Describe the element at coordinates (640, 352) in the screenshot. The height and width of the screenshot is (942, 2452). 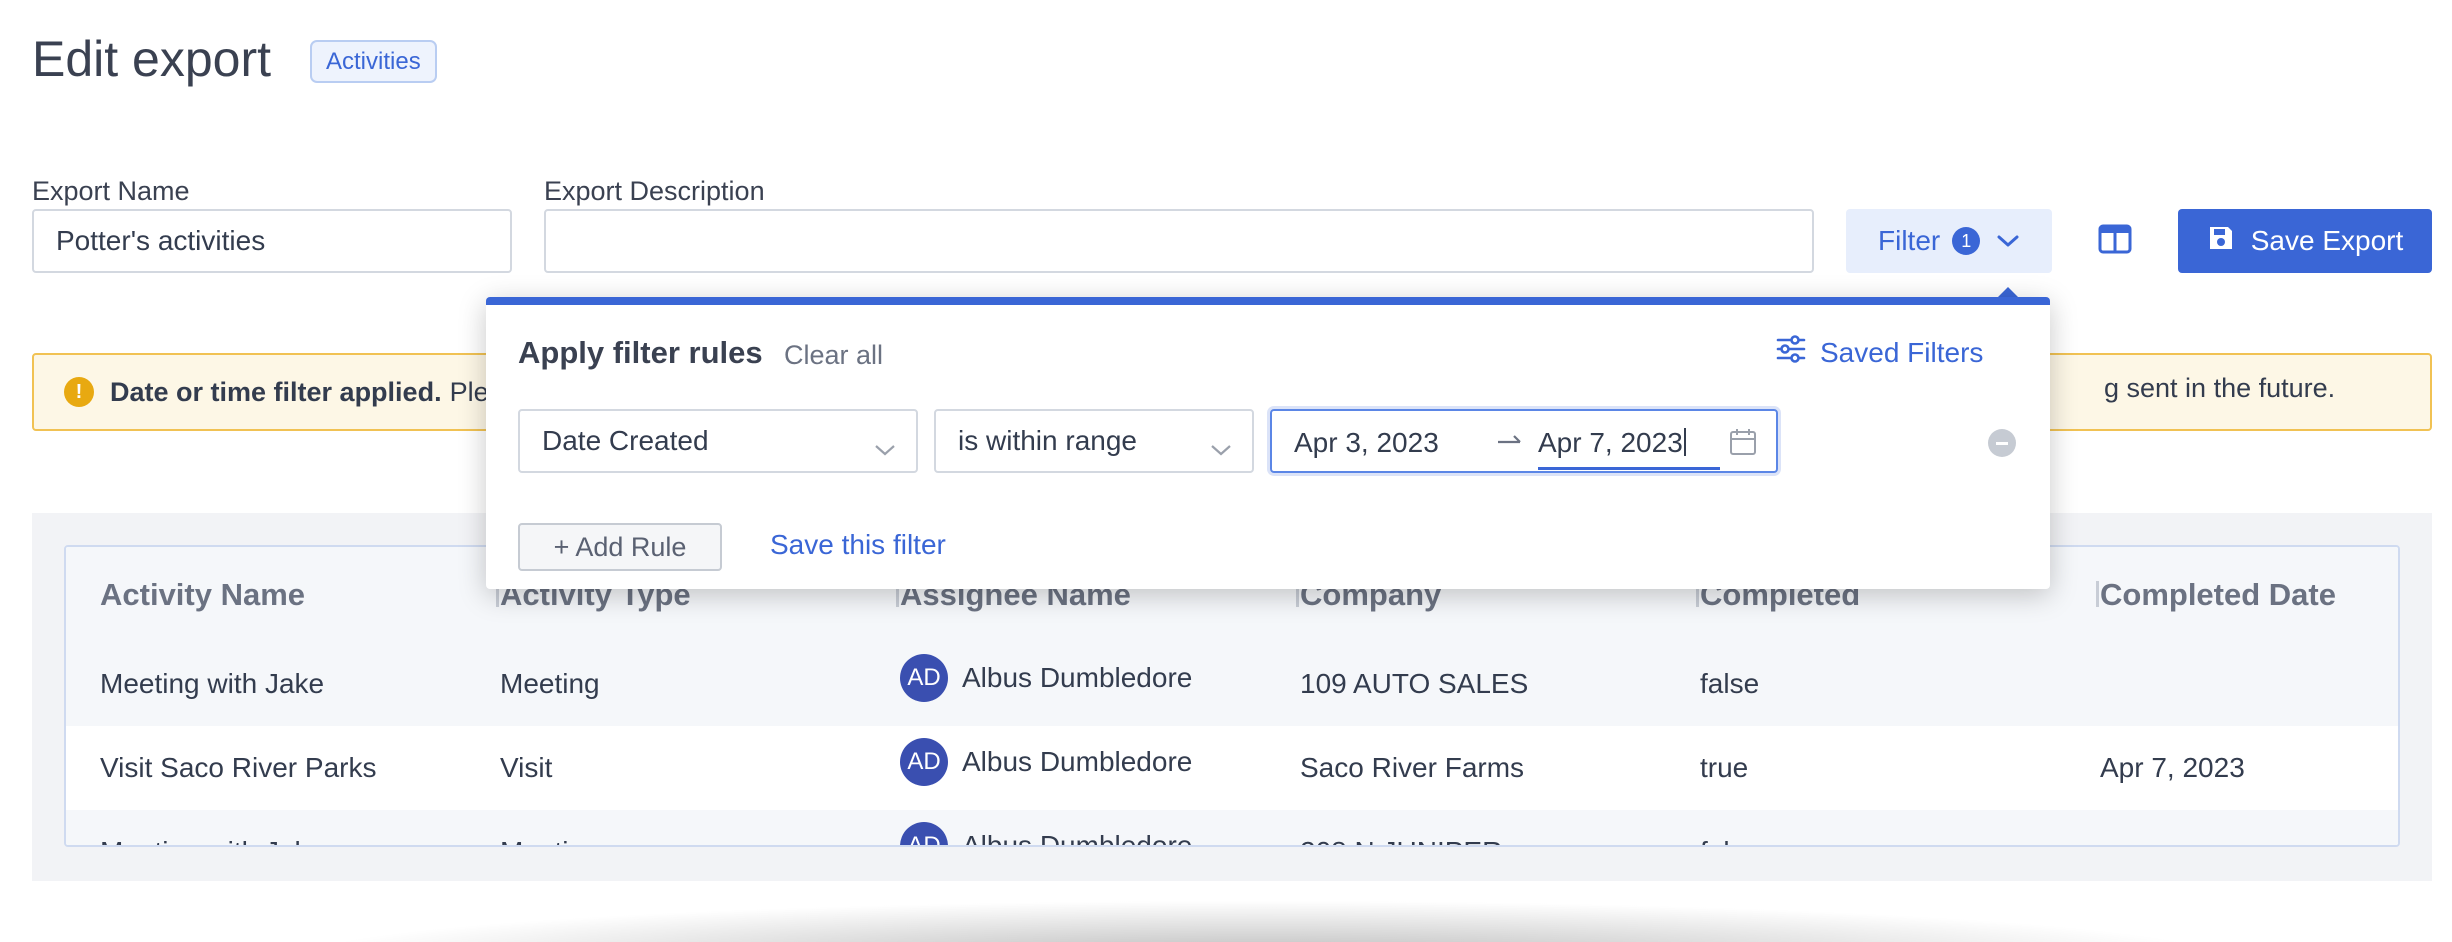
I see `filter-popover-title: Apply filter rules` at that location.